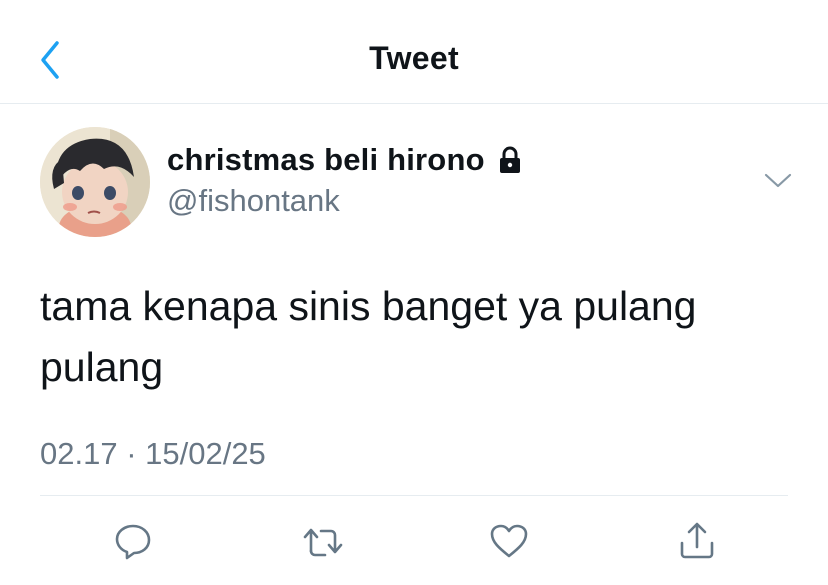 This screenshot has width=828, height=585. Describe the element at coordinates (326, 160) in the screenshot. I see `display-name: christmas beli hirono` at that location.